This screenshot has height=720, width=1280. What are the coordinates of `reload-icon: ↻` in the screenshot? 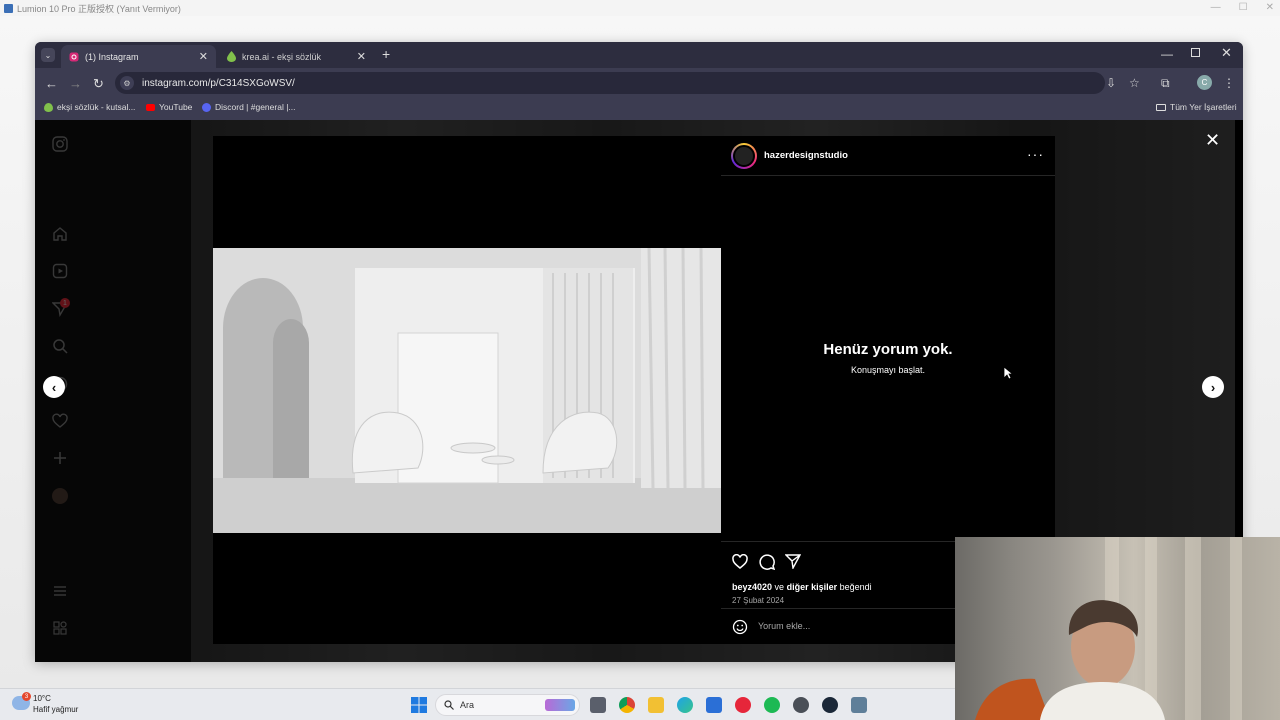 It's located at (98, 84).